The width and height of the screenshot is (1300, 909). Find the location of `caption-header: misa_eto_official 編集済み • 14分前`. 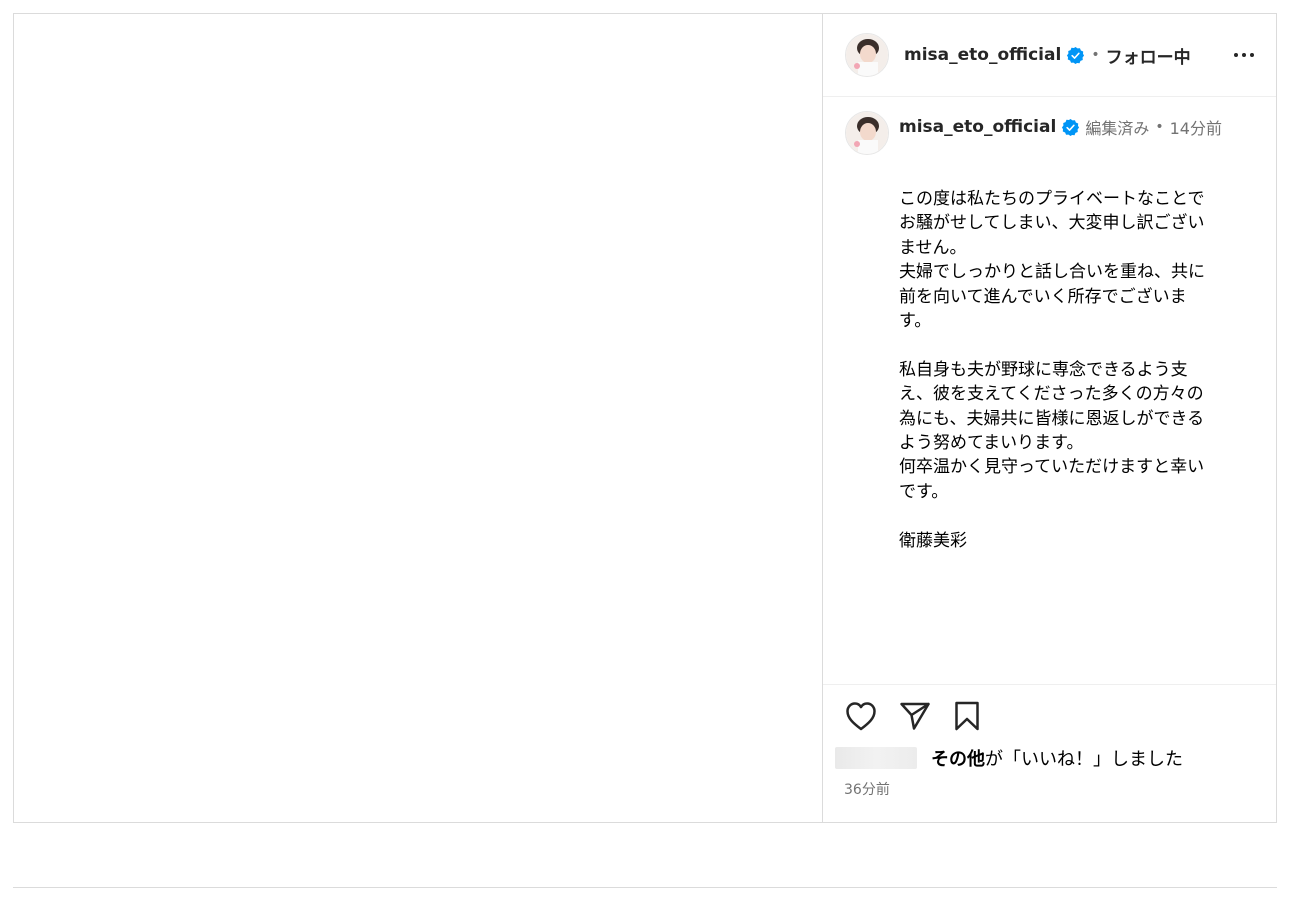

caption-header: misa_eto_official 編集済み • 14分前 is located at coordinates (1050, 133).